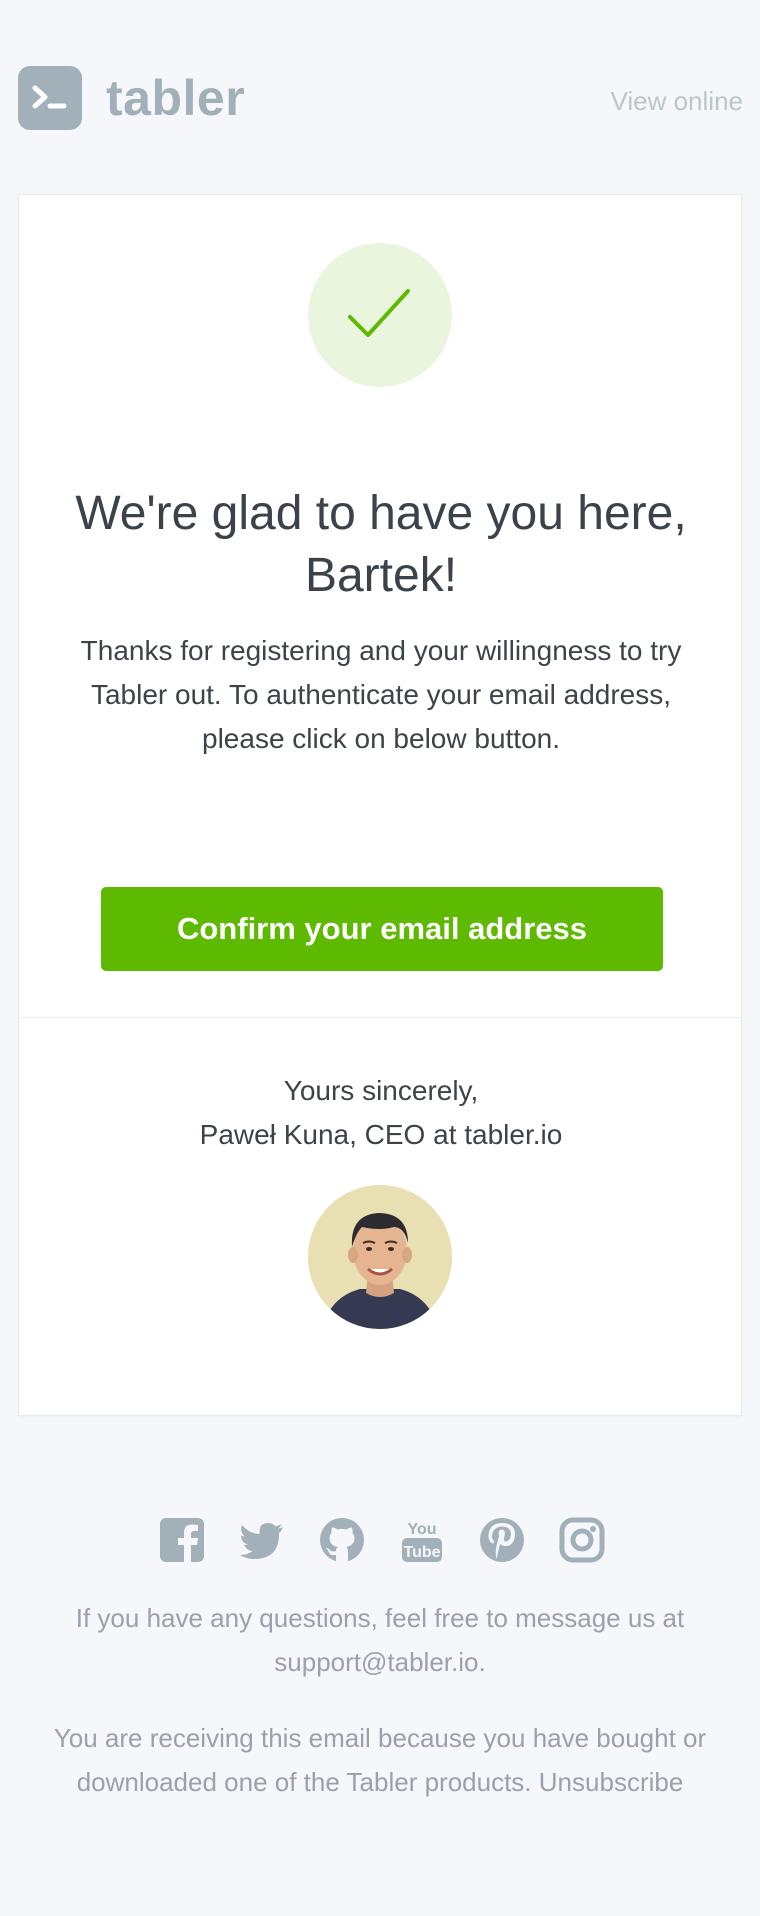 The width and height of the screenshot is (760, 1916). I want to click on support-email-link: support@tabler.io, so click(376, 1662).